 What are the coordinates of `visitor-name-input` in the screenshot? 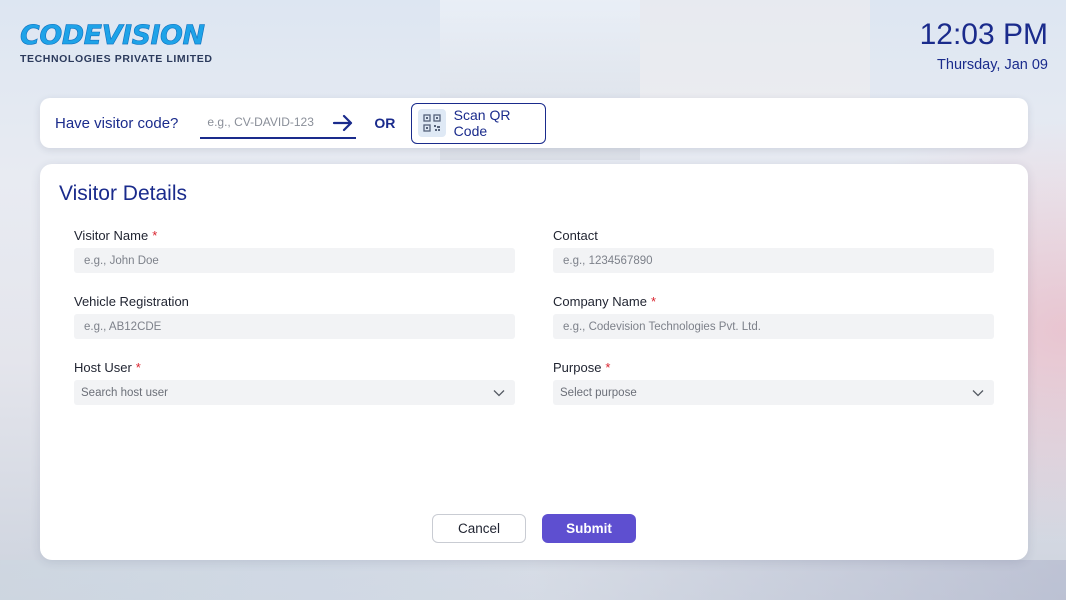 It's located at (294, 260).